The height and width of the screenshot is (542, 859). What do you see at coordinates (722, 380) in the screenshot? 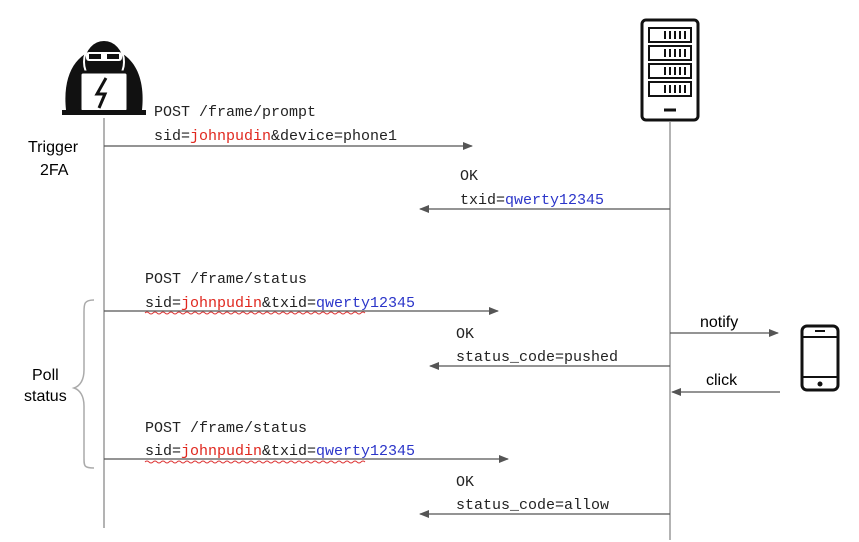
I see `svg-text: click` at bounding box center [722, 380].